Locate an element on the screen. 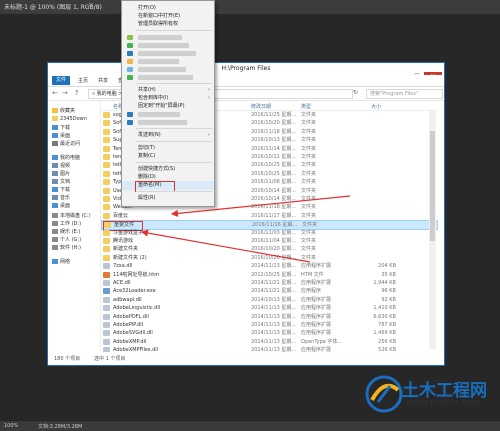 The width and height of the screenshot is (500, 431). menu-item: 复制(C) is located at coordinates (168, 156).